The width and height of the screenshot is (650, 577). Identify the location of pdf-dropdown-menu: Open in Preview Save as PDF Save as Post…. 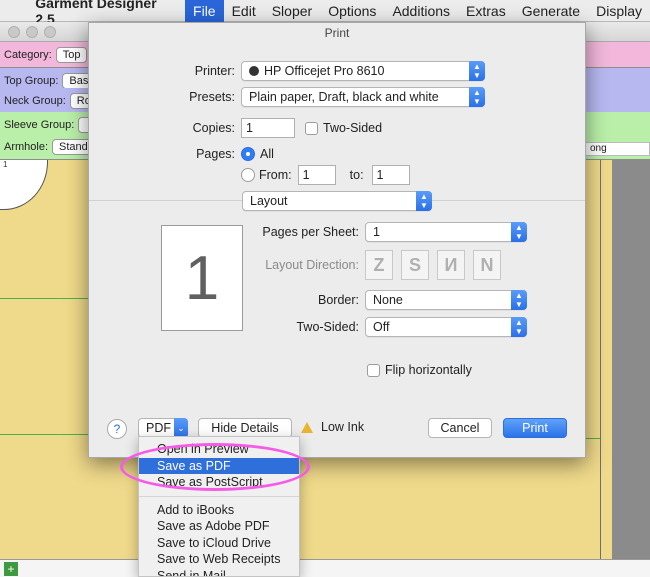
(219, 506).